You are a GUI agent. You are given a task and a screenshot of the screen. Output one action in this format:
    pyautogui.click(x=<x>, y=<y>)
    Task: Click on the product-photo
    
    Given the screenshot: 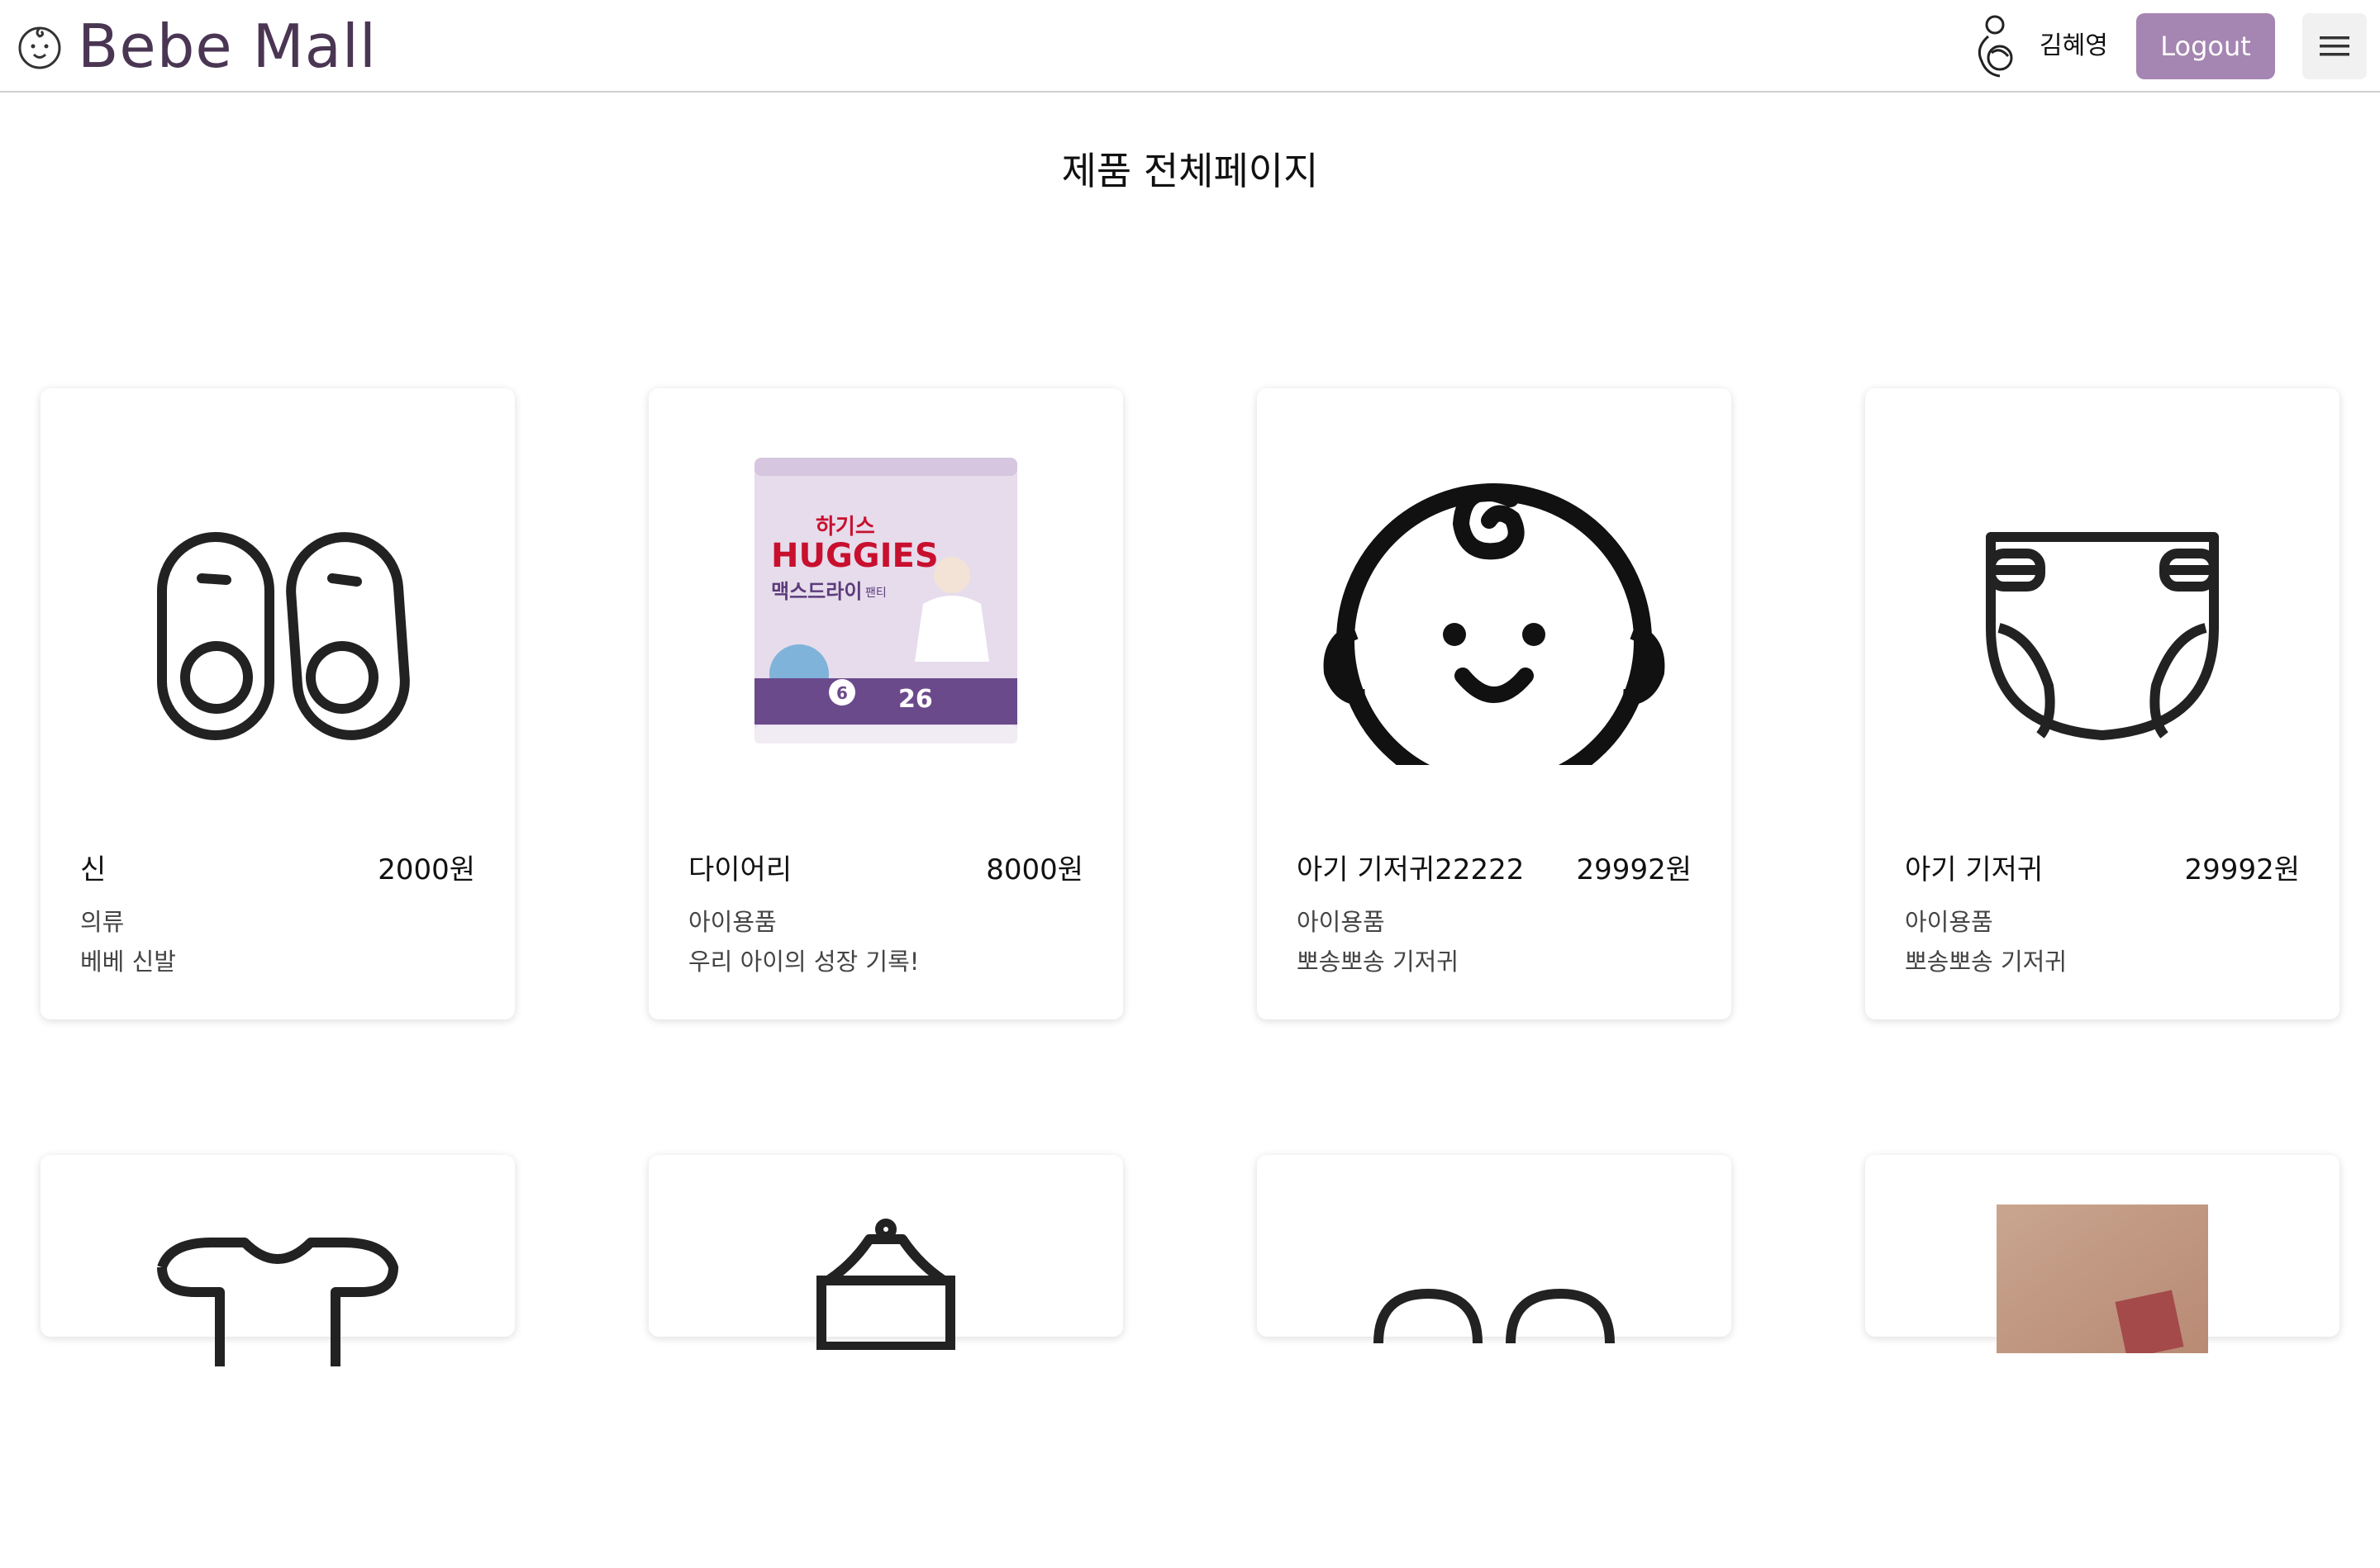 What is the action you would take?
    pyautogui.click(x=2102, y=1279)
    